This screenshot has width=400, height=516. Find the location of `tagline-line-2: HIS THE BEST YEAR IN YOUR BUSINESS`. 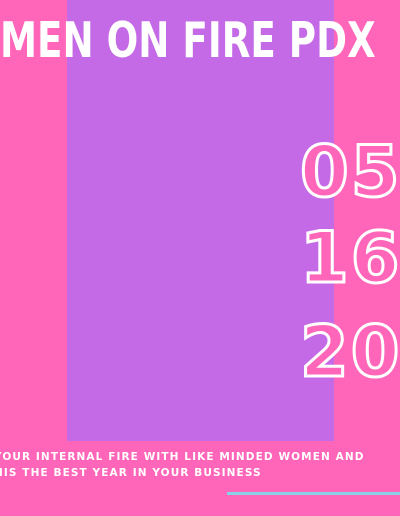

tagline-line-2: HIS THE BEST YEAR IN YOUR BUSINESS is located at coordinates (131, 473).